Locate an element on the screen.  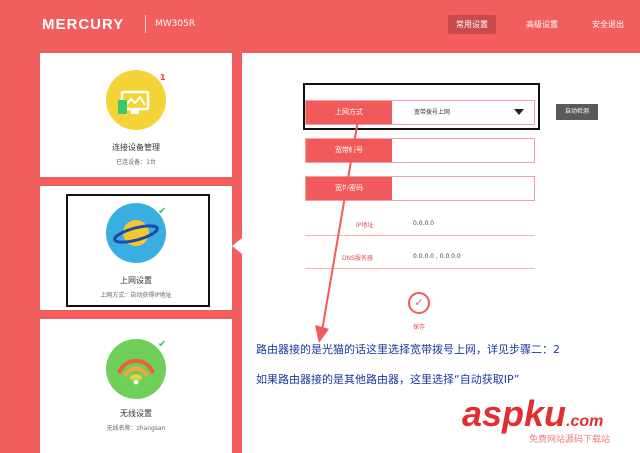
card-wireless-settings: ✔ 无线设置 无线名称：zhangsan is located at coordinates (136, 386).